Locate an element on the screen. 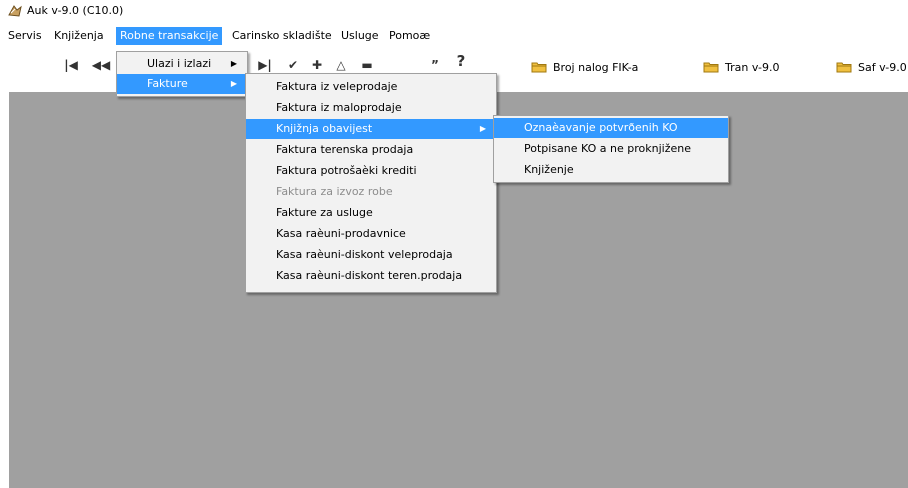  menu-item-fakture-usluge: Fakture za usluge is located at coordinates (371, 213).